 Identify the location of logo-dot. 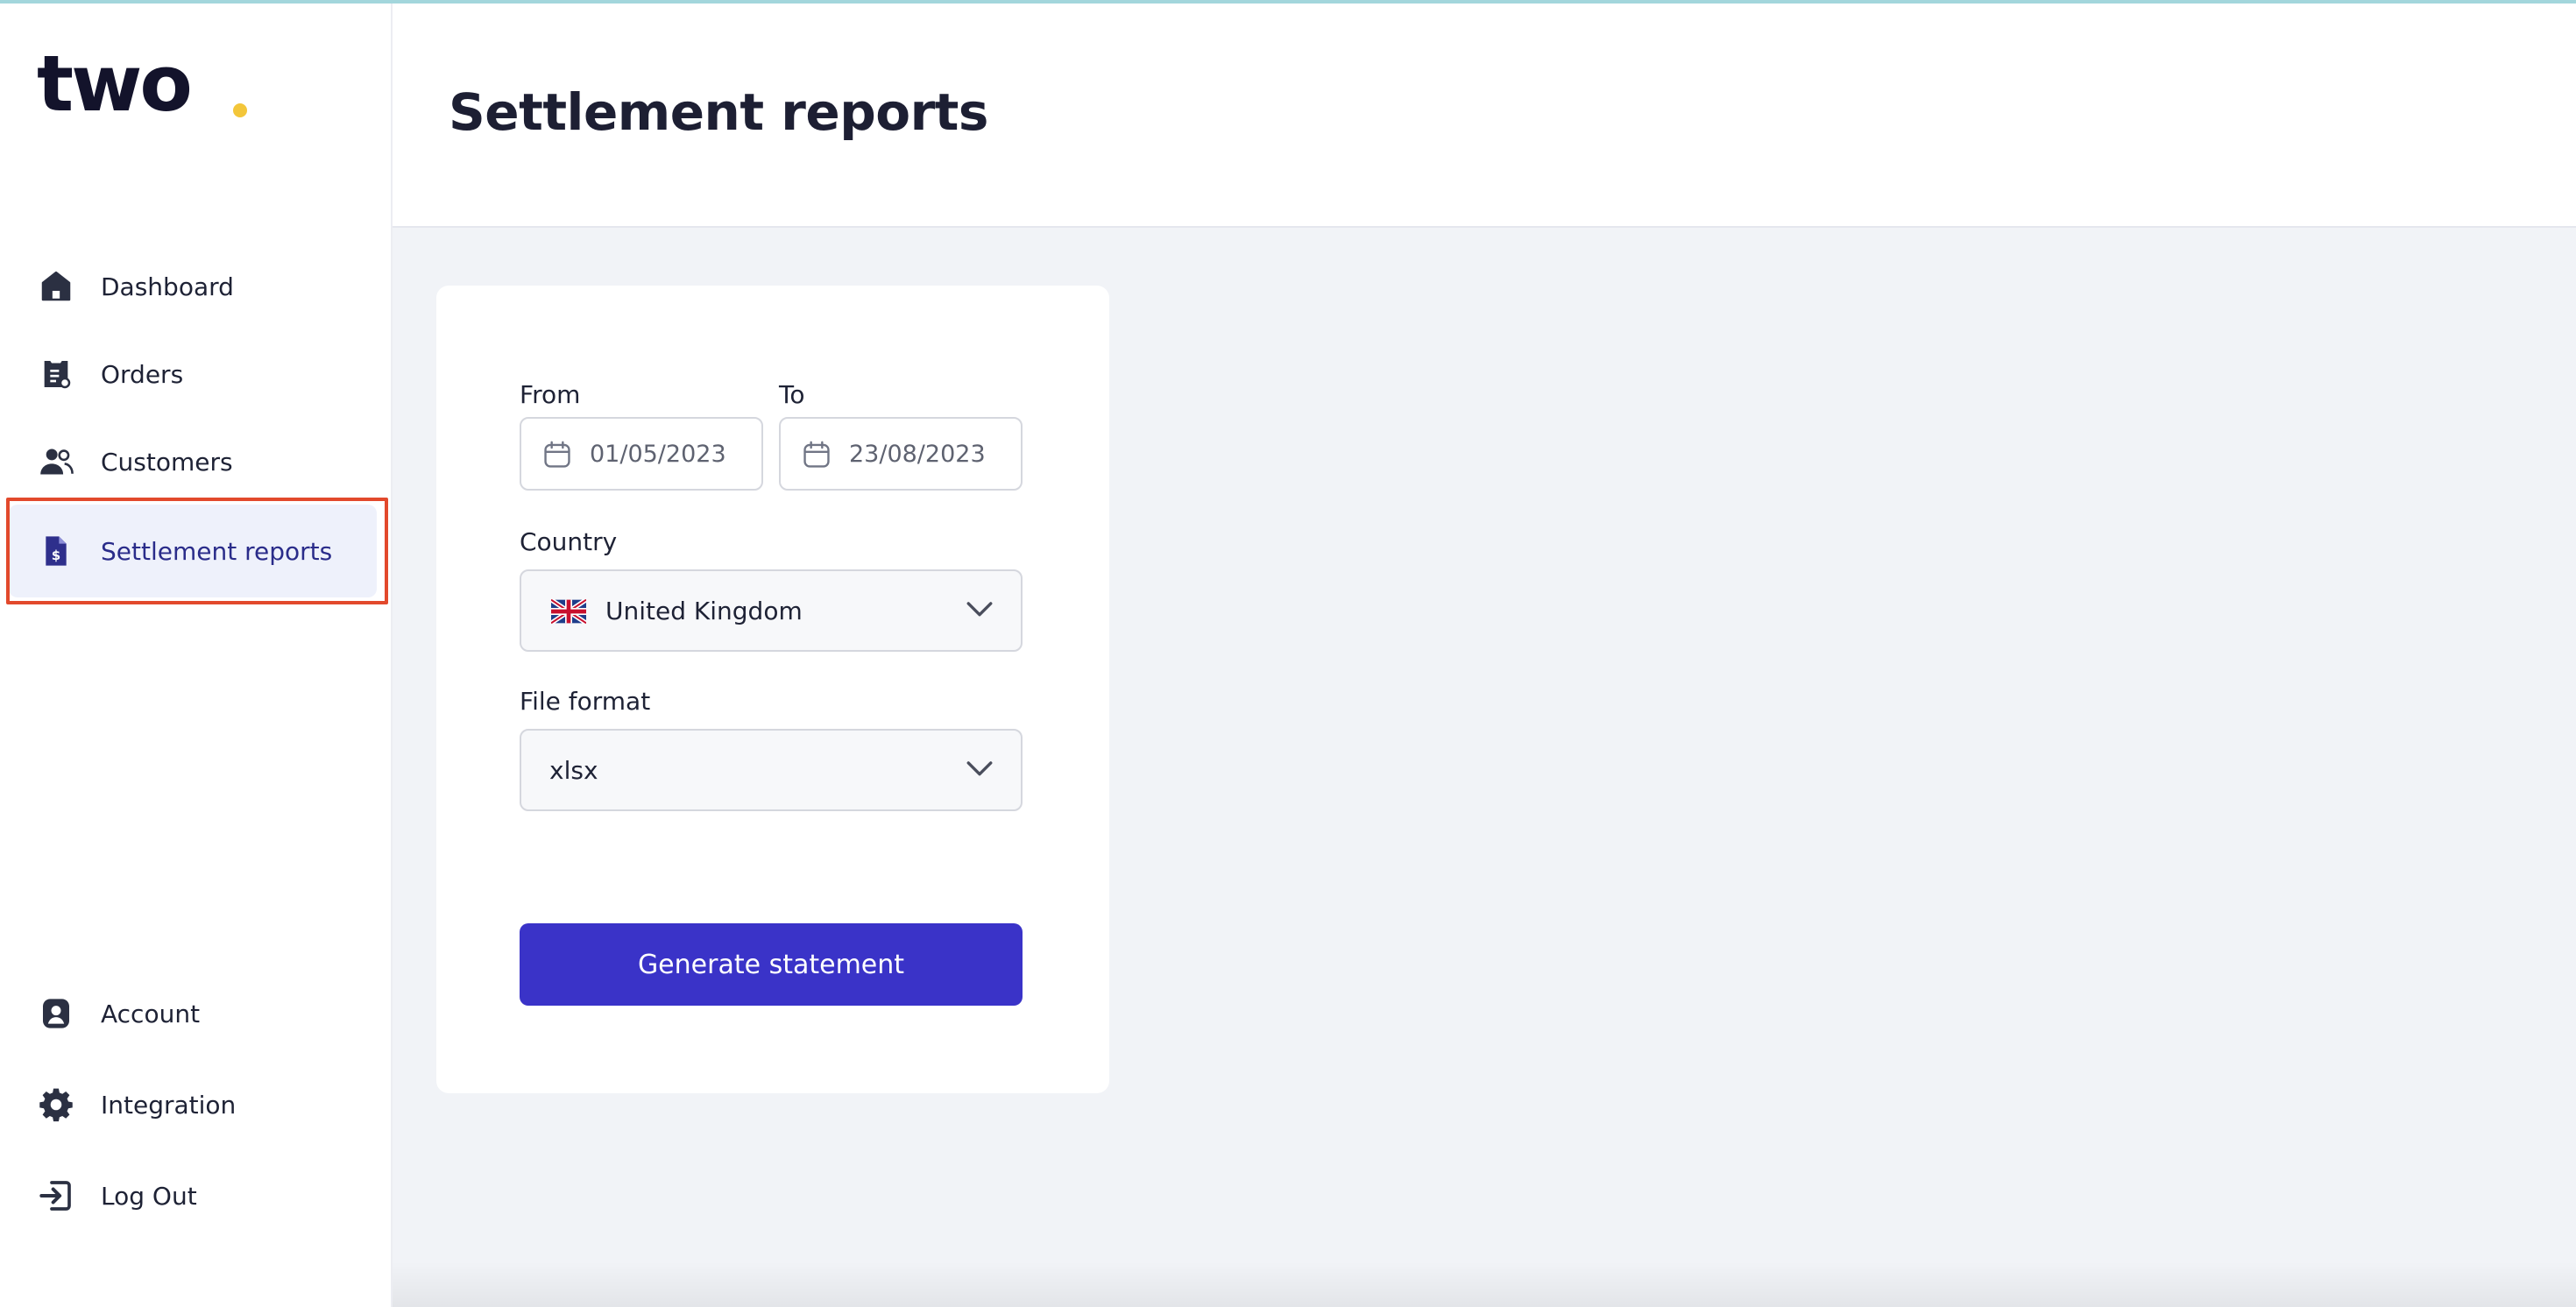
(240, 110).